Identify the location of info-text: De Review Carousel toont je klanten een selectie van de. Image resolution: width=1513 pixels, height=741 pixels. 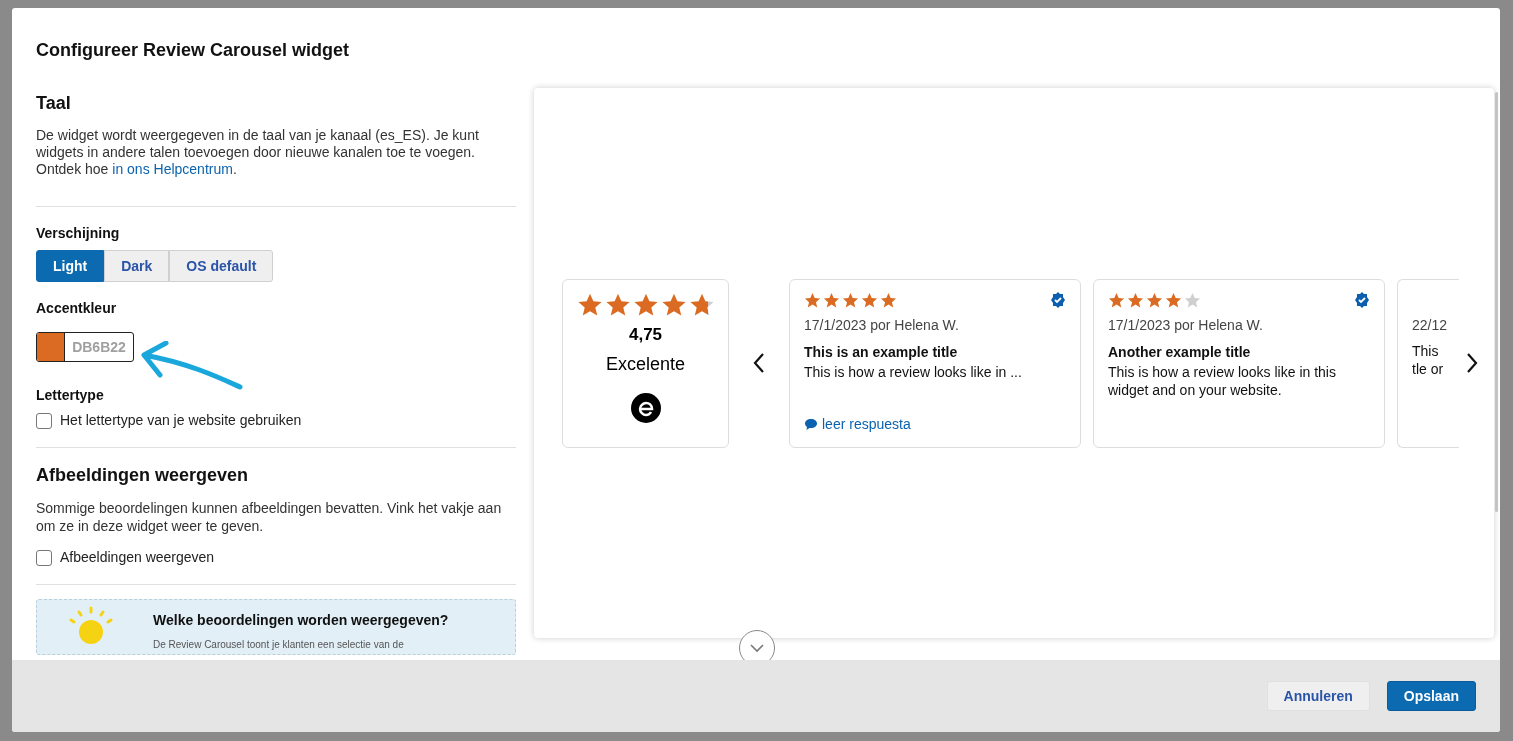
(279, 645).